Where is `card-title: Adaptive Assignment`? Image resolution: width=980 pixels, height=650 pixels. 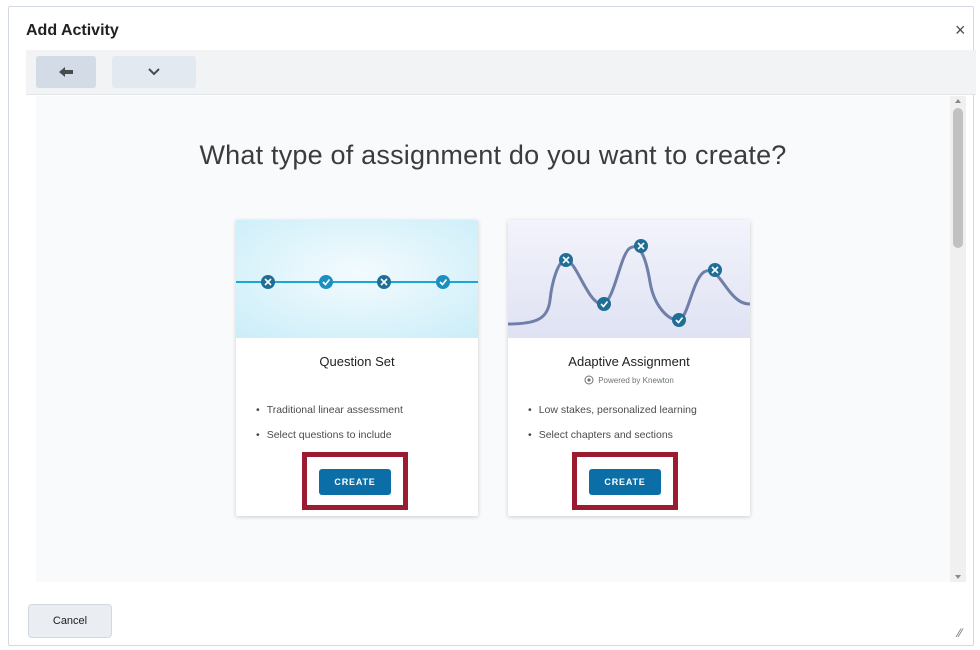
card-title: Adaptive Assignment is located at coordinates (629, 361).